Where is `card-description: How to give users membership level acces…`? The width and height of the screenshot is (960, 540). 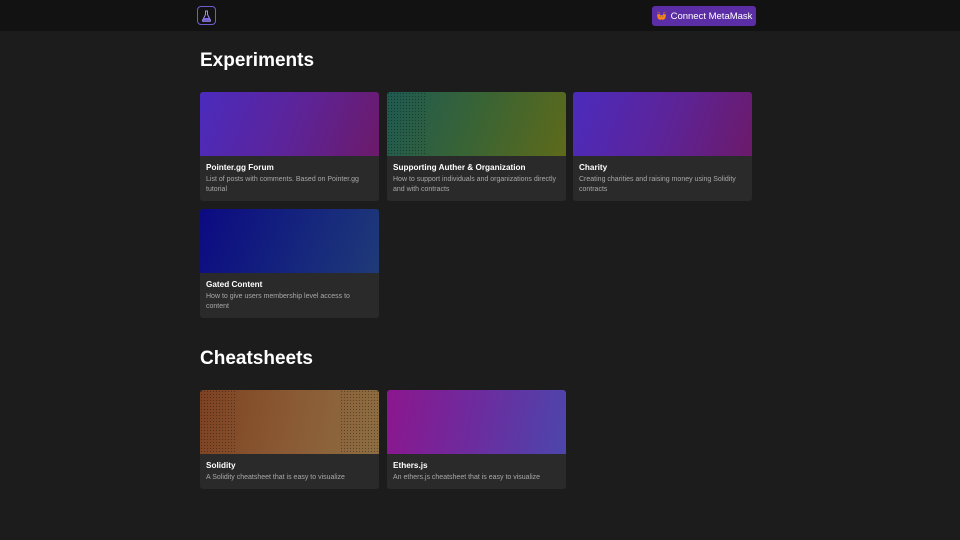 card-description: How to give users membership level acces… is located at coordinates (278, 301).